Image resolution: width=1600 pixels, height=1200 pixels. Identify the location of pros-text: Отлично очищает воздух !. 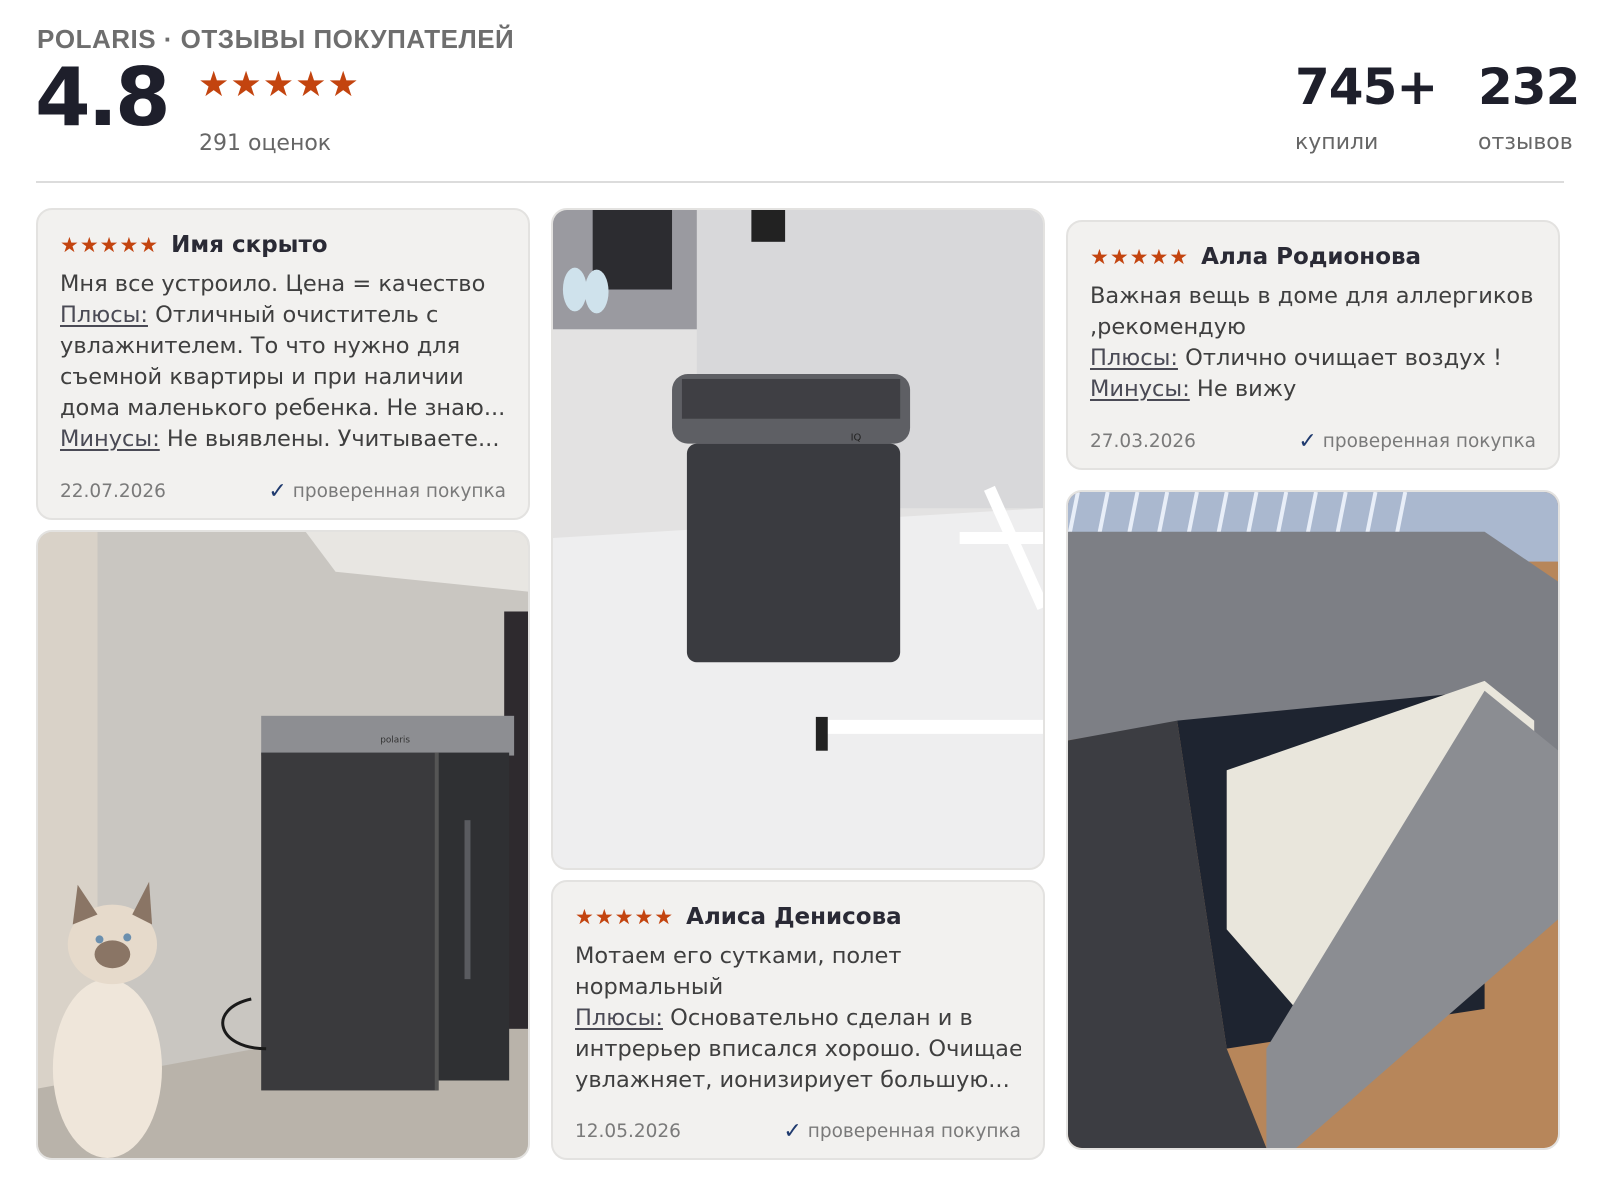
(1339, 358).